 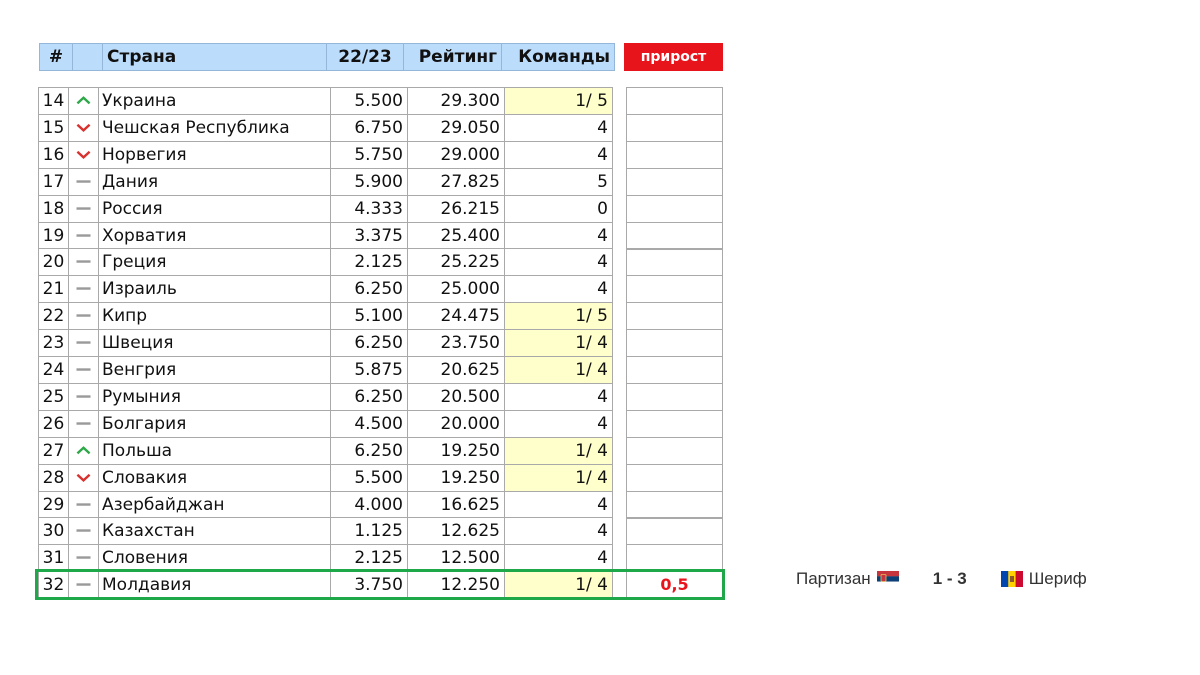 What do you see at coordinates (380, 584) in the screenshot?
I see `selected-row-highlight` at bounding box center [380, 584].